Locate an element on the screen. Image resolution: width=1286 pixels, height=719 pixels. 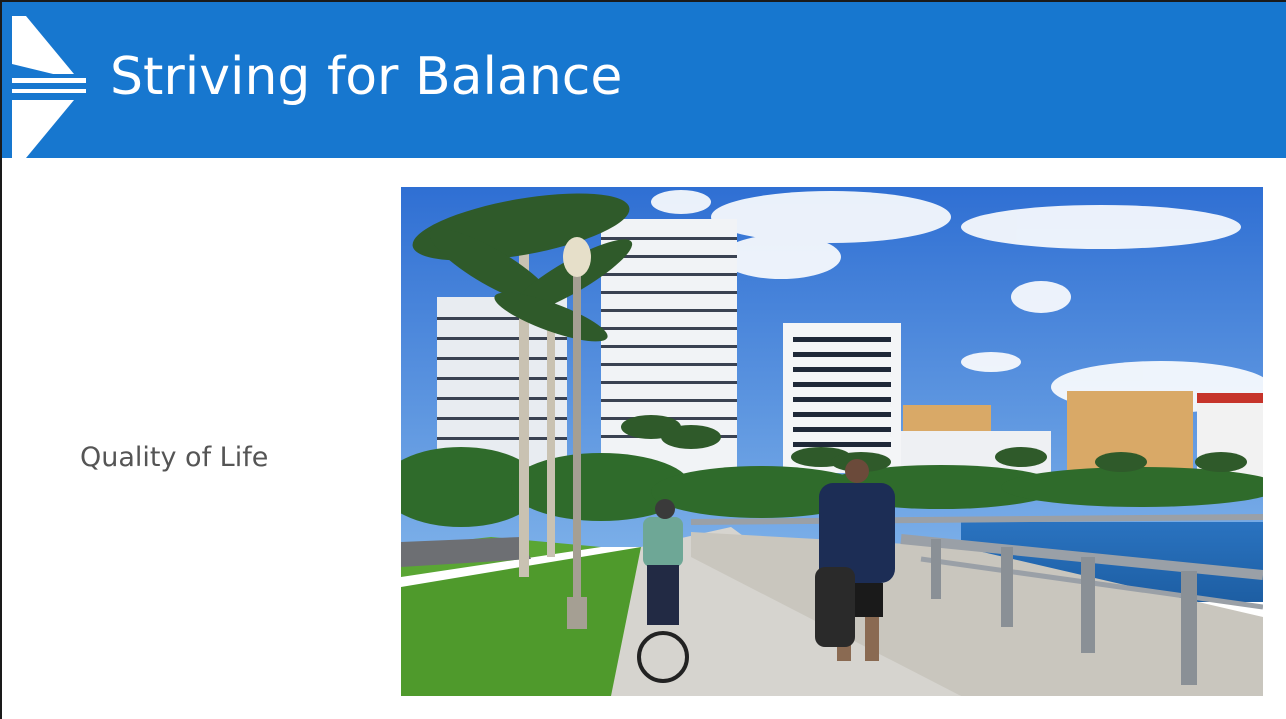
quality-of-life-label: Quality of Life is located at coordinates (174, 457).